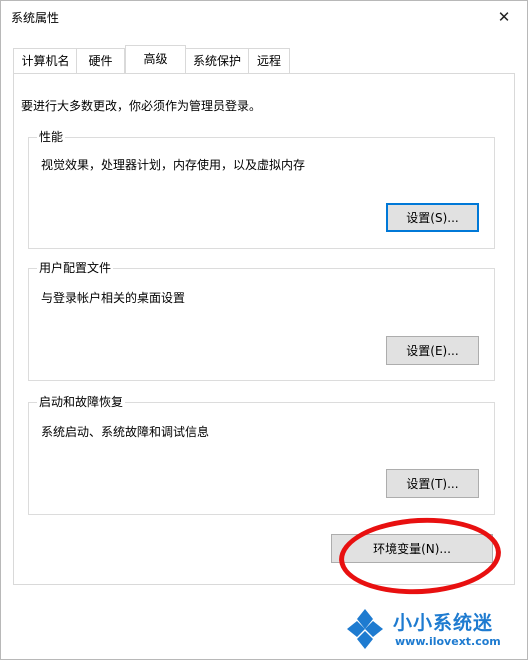 This screenshot has height=660, width=528. What do you see at coordinates (35, 18) in the screenshot?
I see `window-title: 系统属性` at bounding box center [35, 18].